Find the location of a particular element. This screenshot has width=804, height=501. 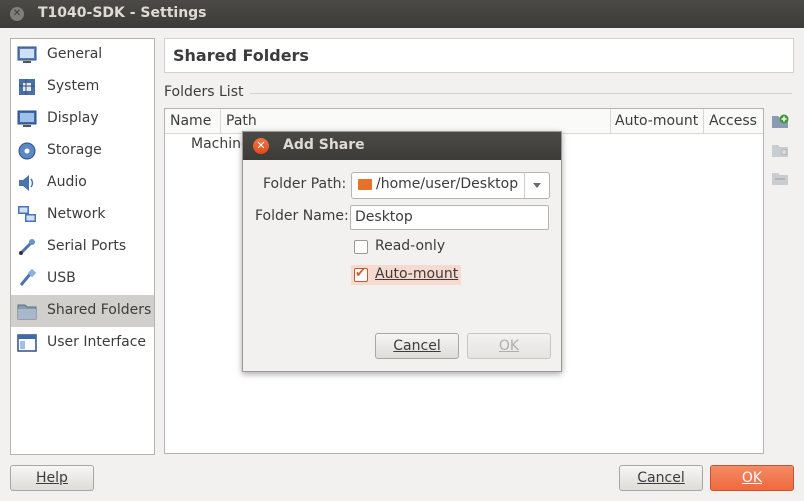

table-row: Machine is located at coordinates (220, 144).